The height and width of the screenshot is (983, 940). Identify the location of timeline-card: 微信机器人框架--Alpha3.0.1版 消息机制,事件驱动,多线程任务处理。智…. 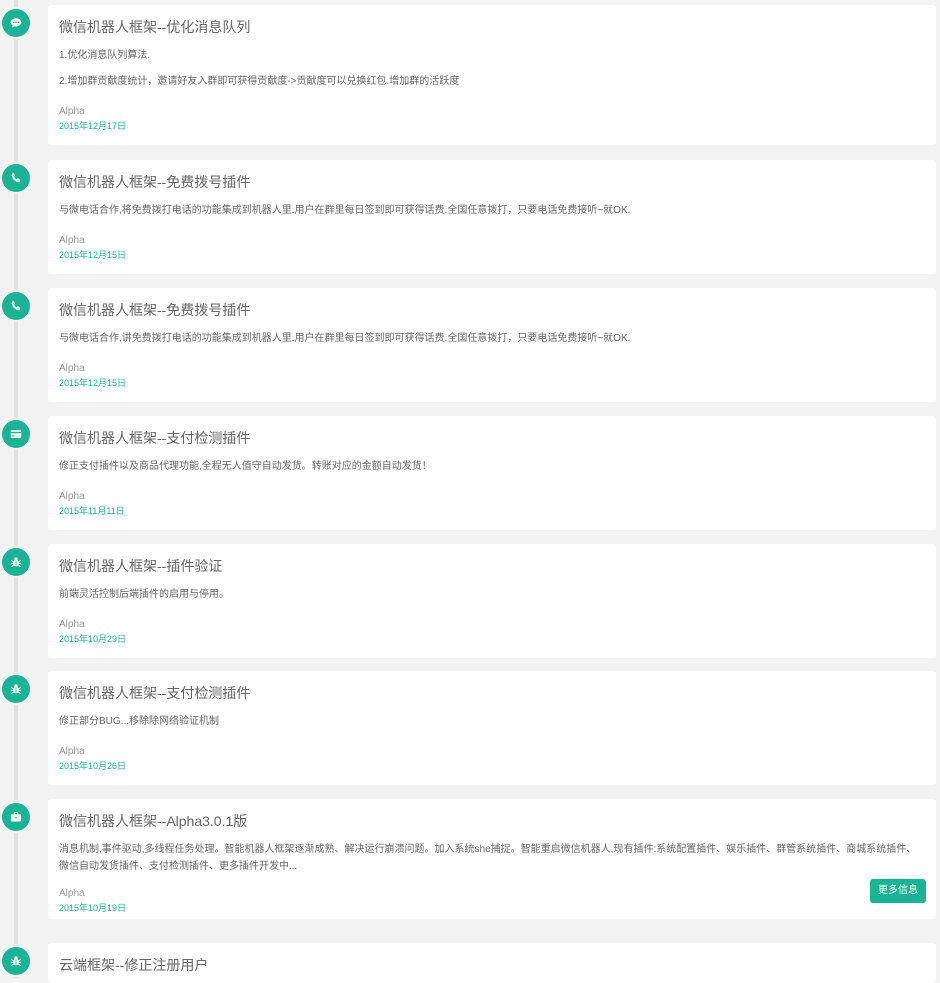
(492, 859).